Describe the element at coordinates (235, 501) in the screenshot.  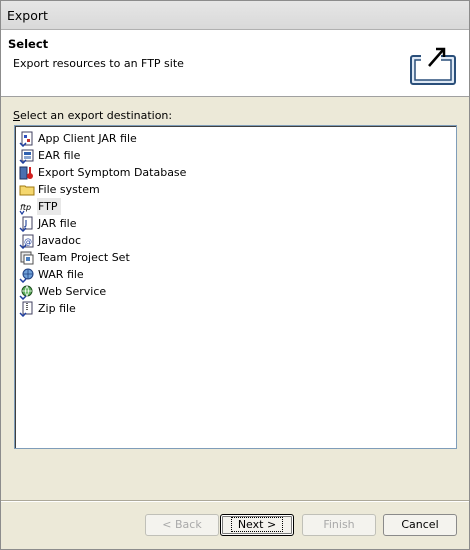
I see `button-bar-separator` at that location.